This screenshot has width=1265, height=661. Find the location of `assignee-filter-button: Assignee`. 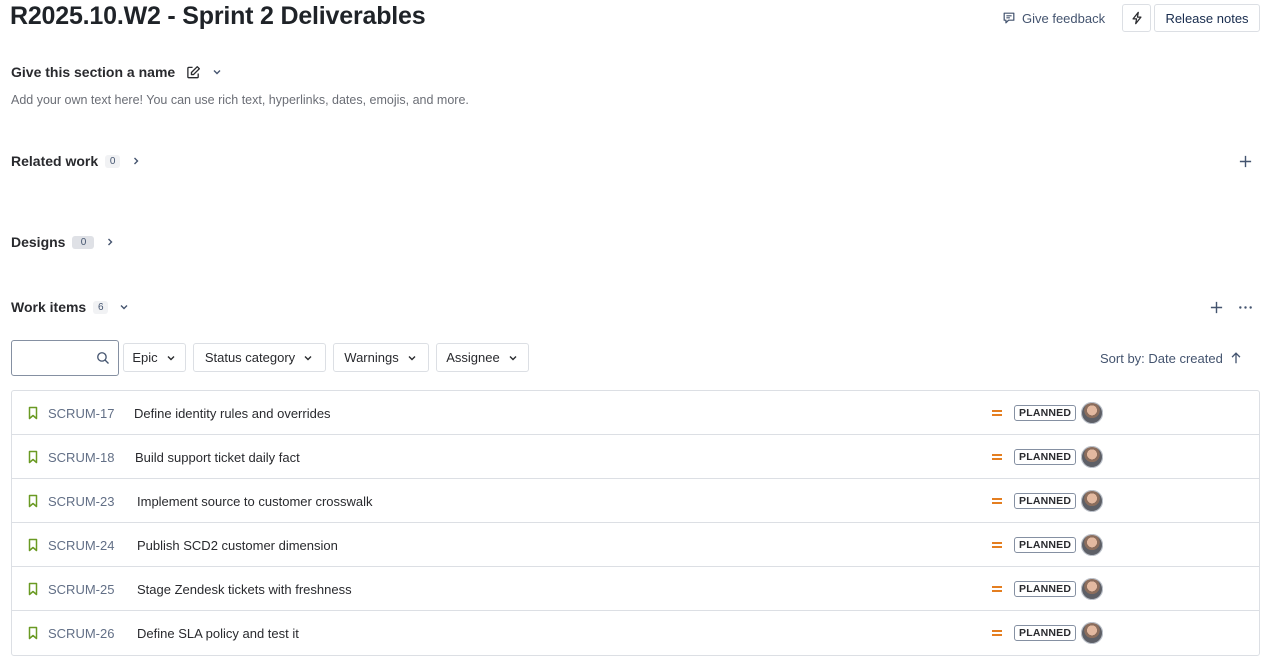

assignee-filter-button: Assignee is located at coordinates (482, 357).